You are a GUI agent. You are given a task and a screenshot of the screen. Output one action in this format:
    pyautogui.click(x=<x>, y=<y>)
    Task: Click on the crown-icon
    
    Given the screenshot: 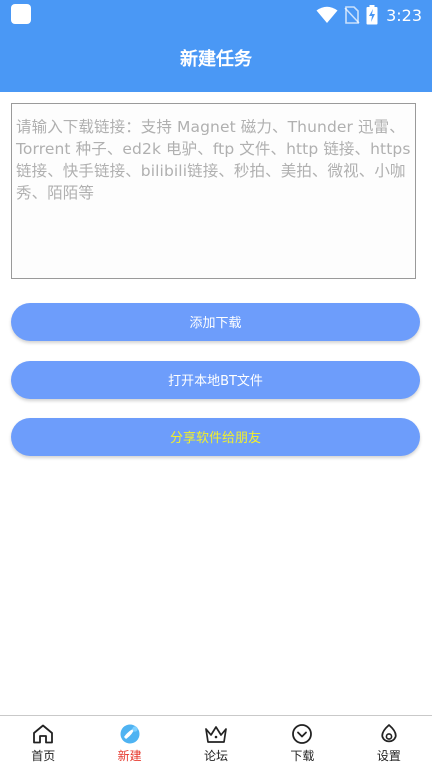 What is the action you would take?
    pyautogui.click(x=216, y=734)
    